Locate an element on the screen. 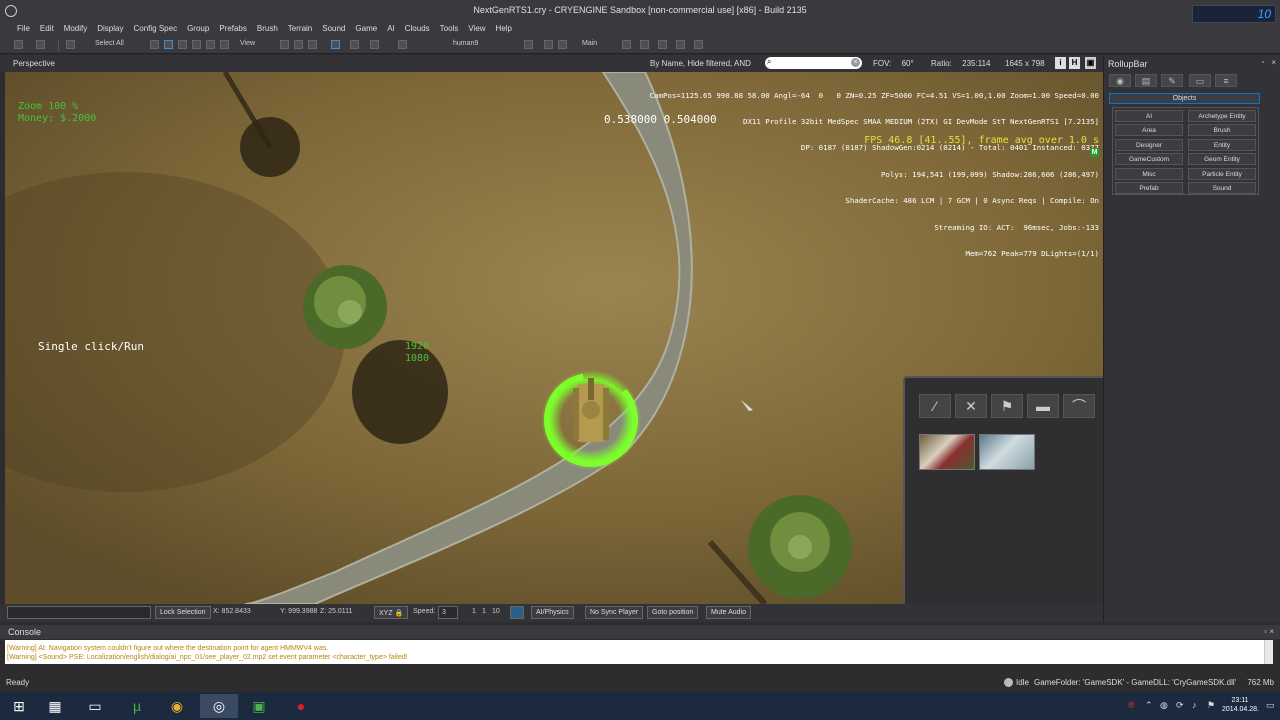 This screenshot has height=720, width=1280. redo-icon is located at coordinates (40, 44).